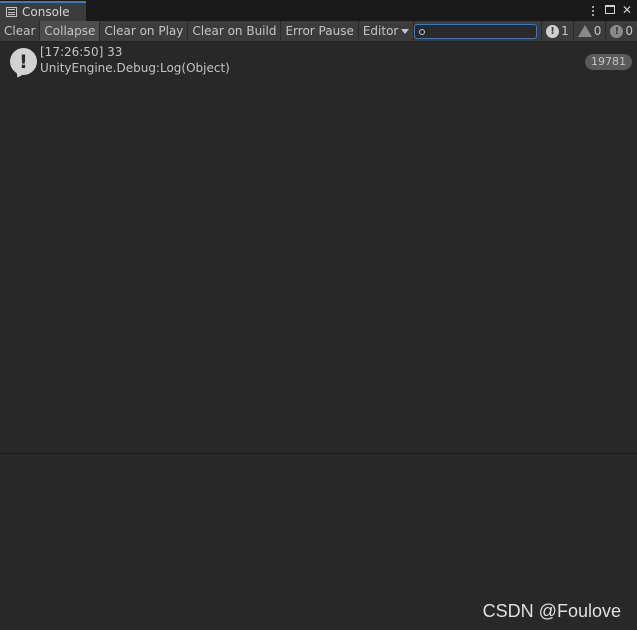  What do you see at coordinates (235, 31) in the screenshot?
I see `clear-on-build-toggle: Clear on Build` at bounding box center [235, 31].